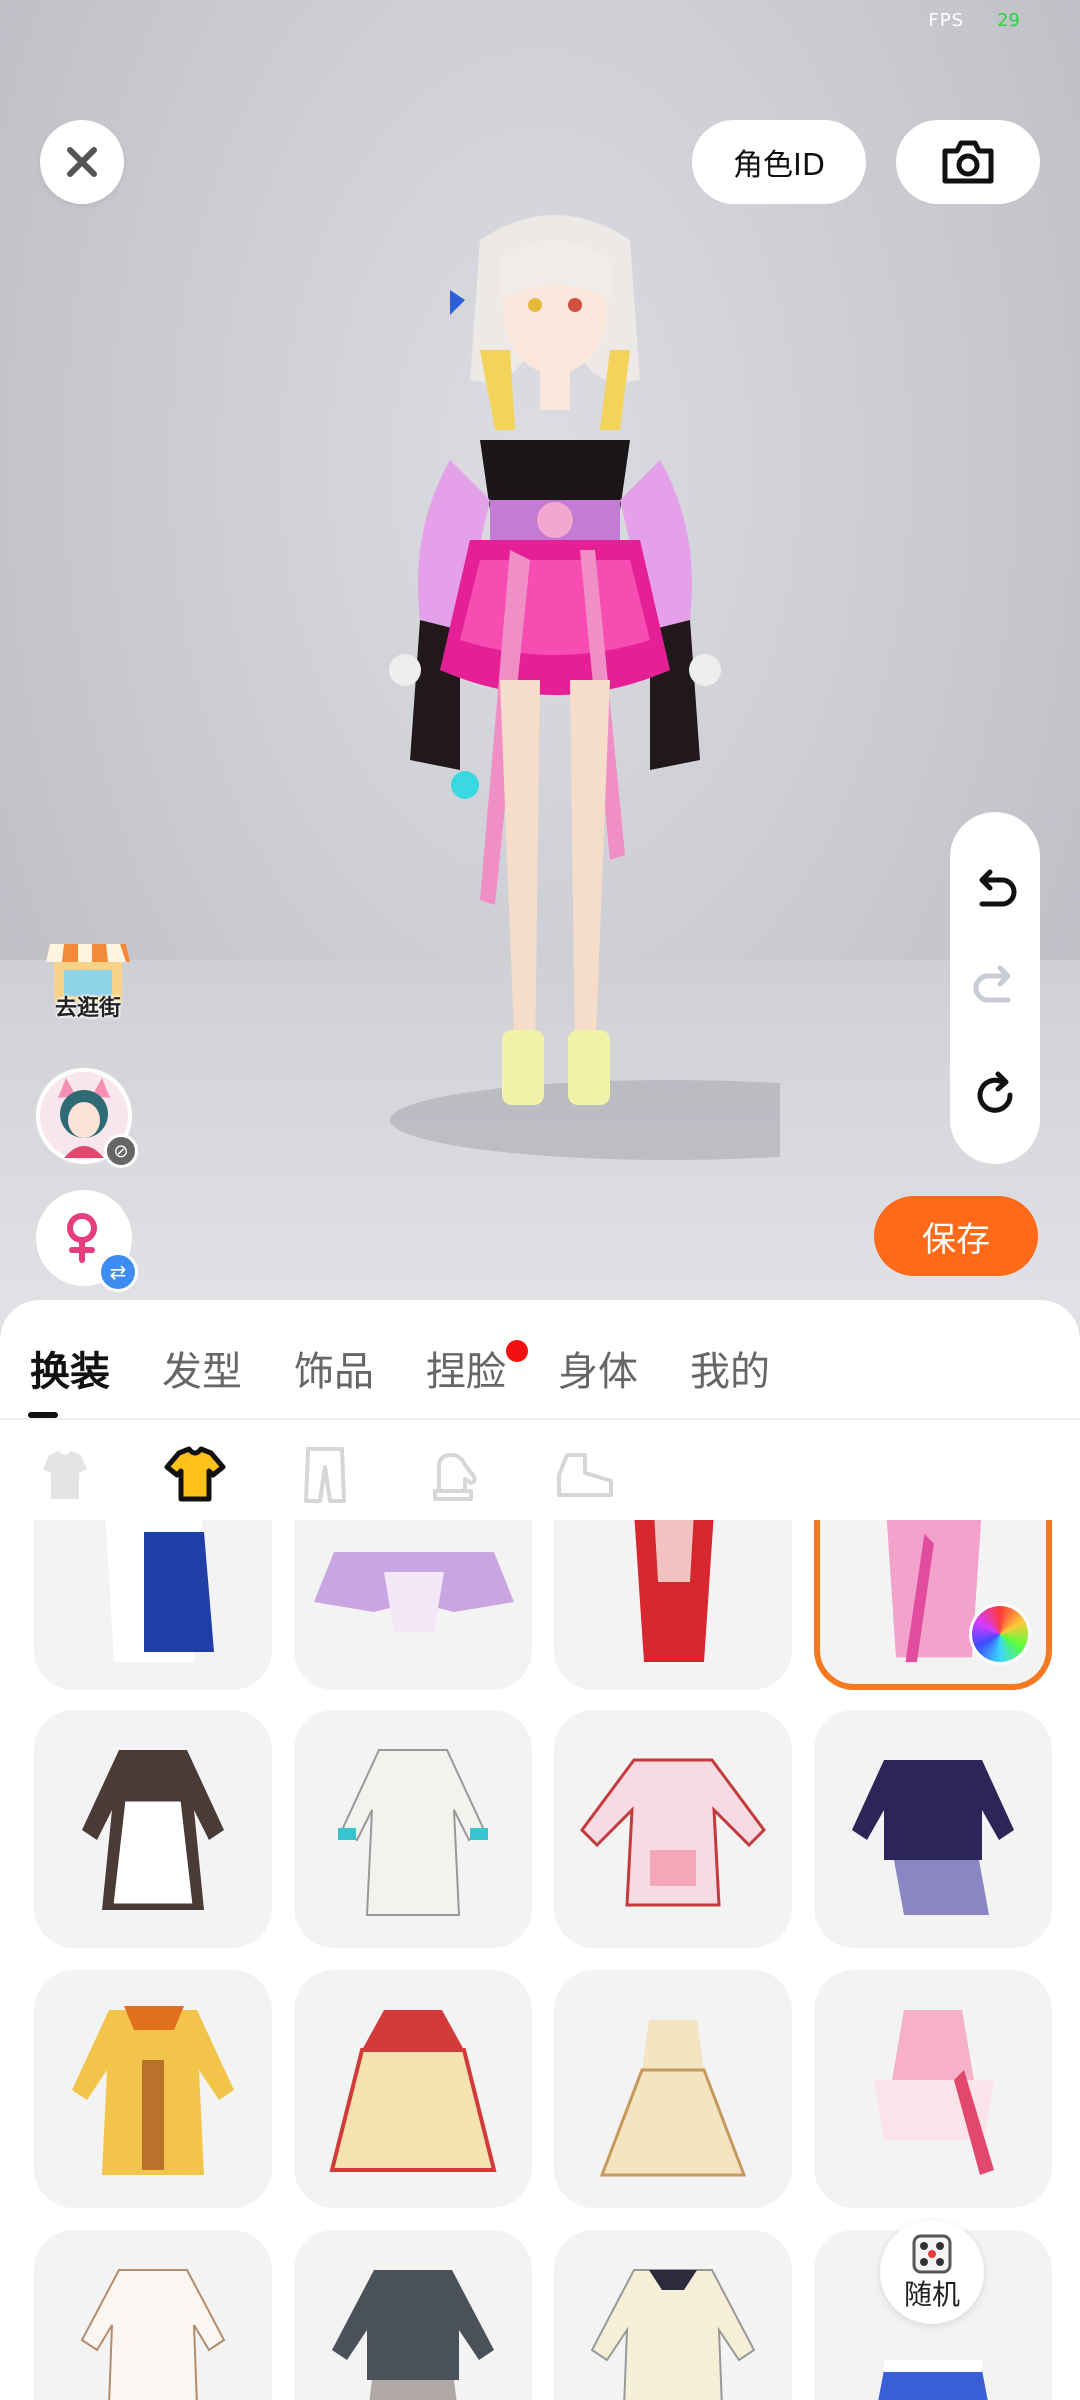 Image resolution: width=1080 pixels, height=2400 pixels. What do you see at coordinates (730, 1375) in the screenshot?
I see `tab-mine: 我的` at bounding box center [730, 1375].